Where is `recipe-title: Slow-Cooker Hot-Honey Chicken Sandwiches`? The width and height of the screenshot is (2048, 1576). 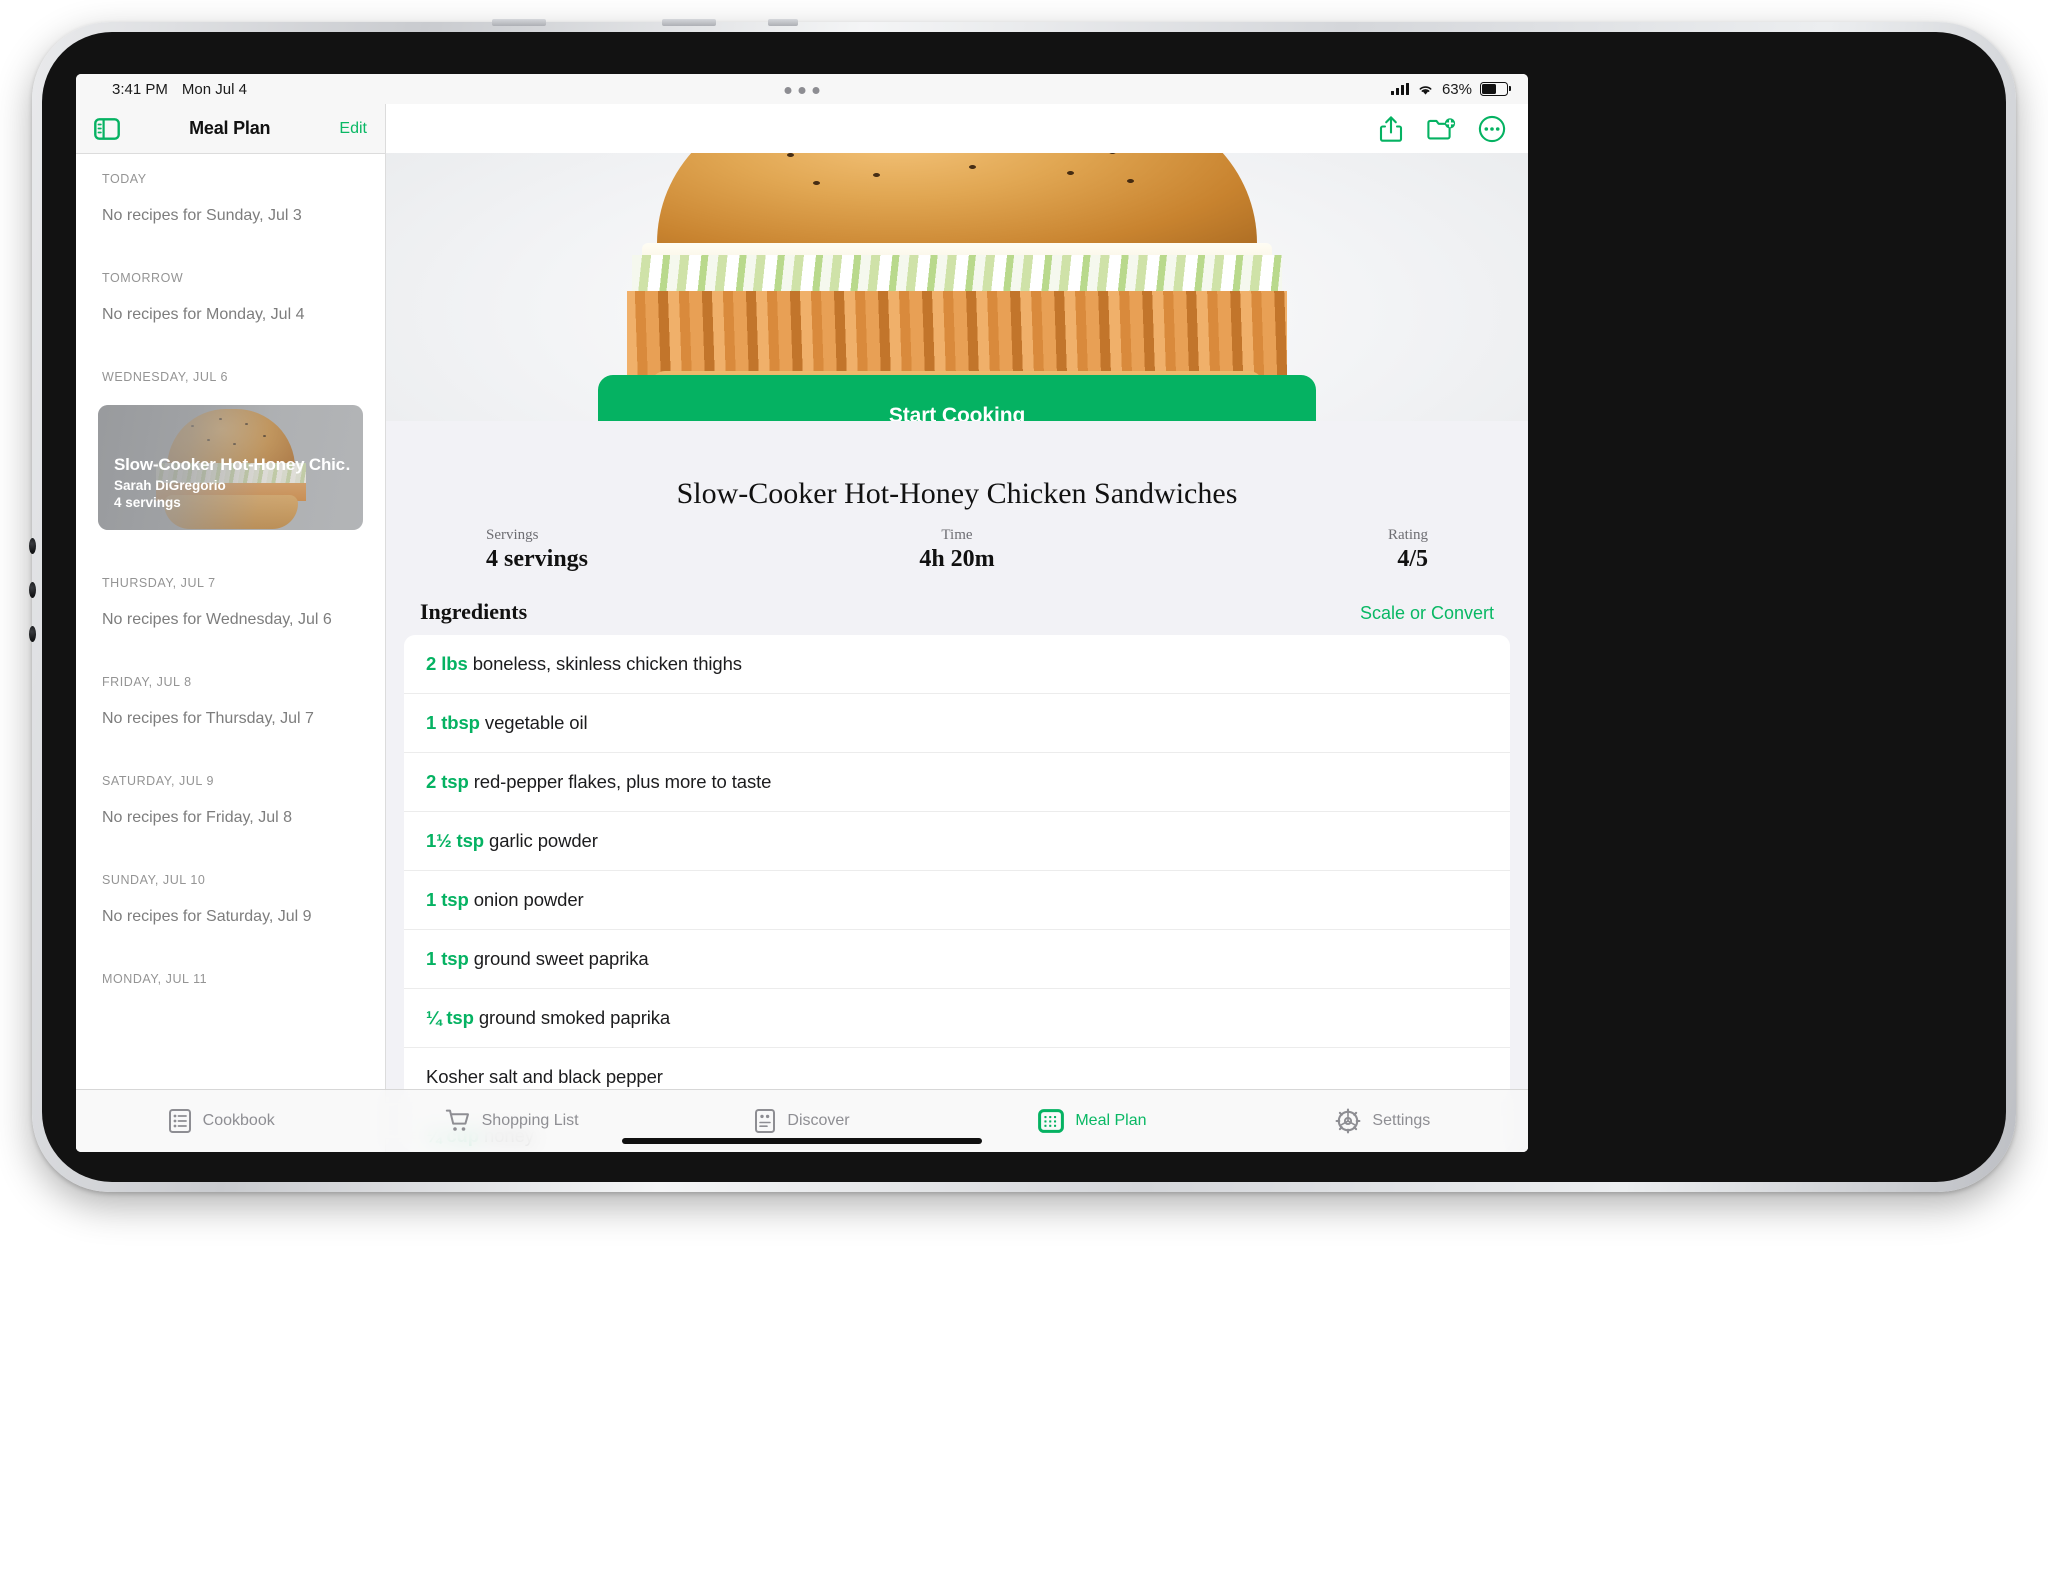 recipe-title: Slow-Cooker Hot-Honey Chicken Sandwiches is located at coordinates (957, 493).